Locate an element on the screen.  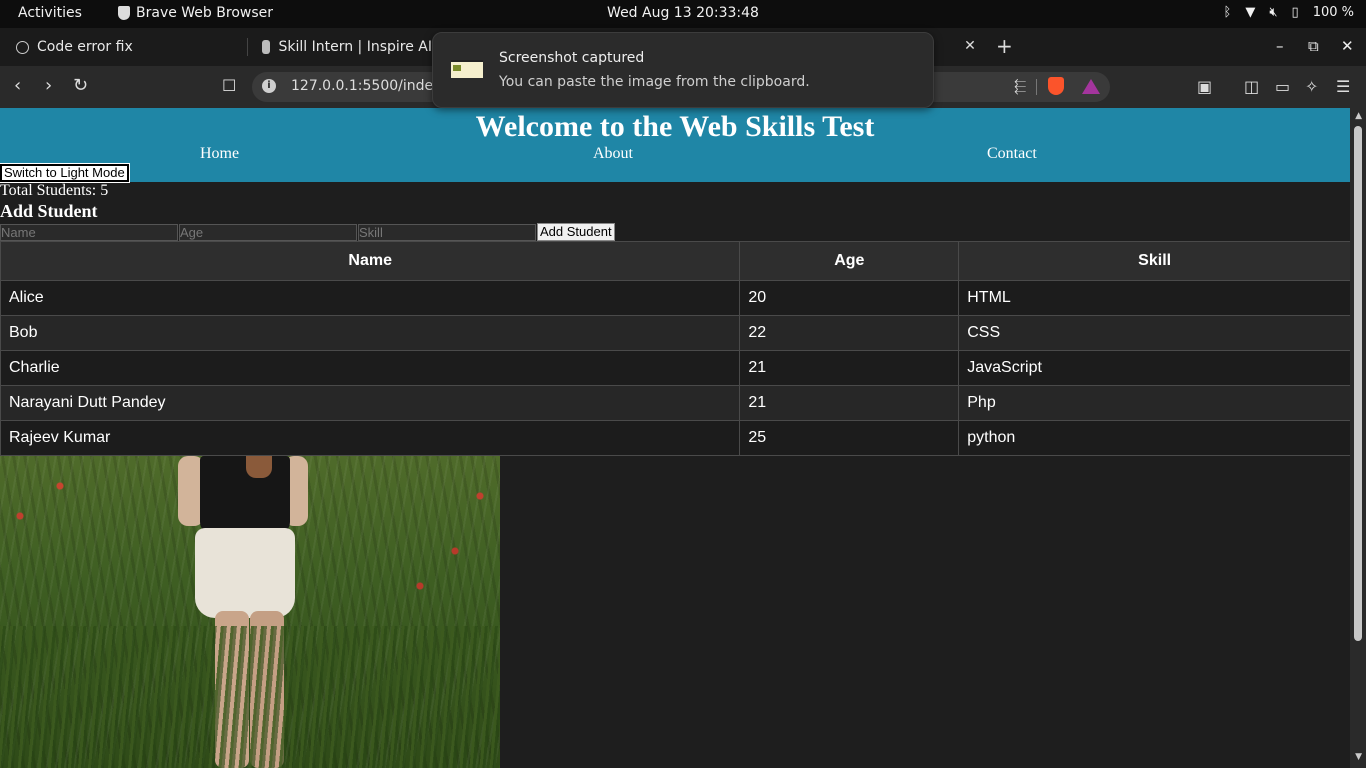
site-favicon-icon is located at coordinates (266, 47).